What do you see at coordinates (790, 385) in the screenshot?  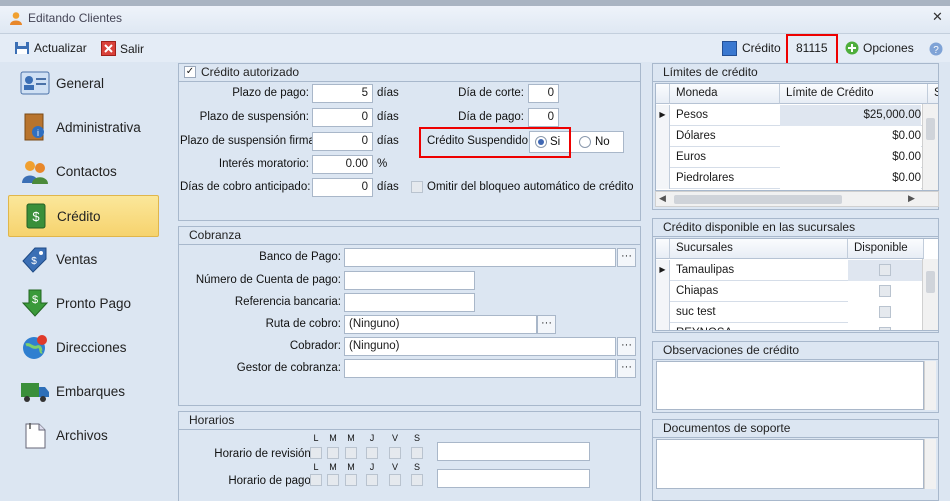 I see `observations-textarea` at bounding box center [790, 385].